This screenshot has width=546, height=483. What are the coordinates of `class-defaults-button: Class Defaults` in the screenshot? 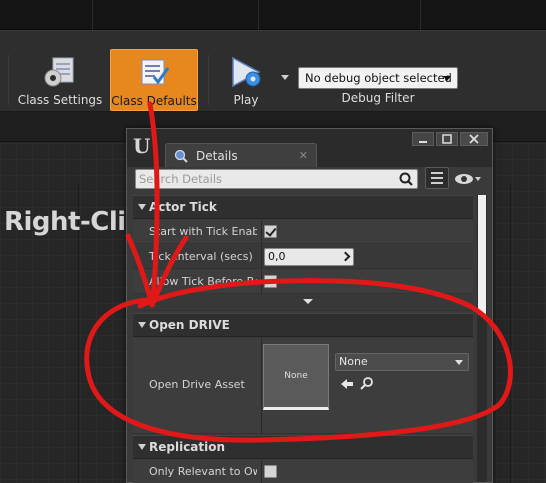 It's located at (154, 80).